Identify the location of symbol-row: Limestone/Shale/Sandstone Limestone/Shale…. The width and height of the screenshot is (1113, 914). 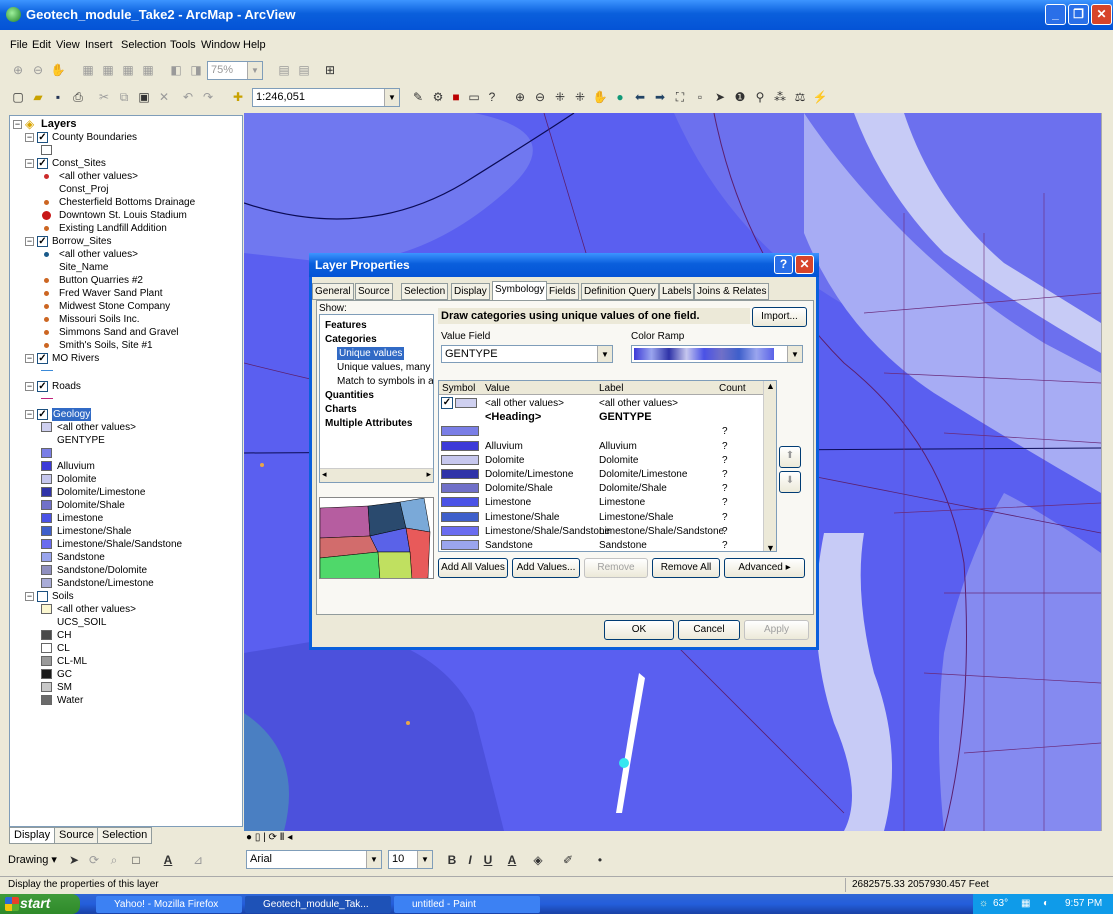
(600, 531).